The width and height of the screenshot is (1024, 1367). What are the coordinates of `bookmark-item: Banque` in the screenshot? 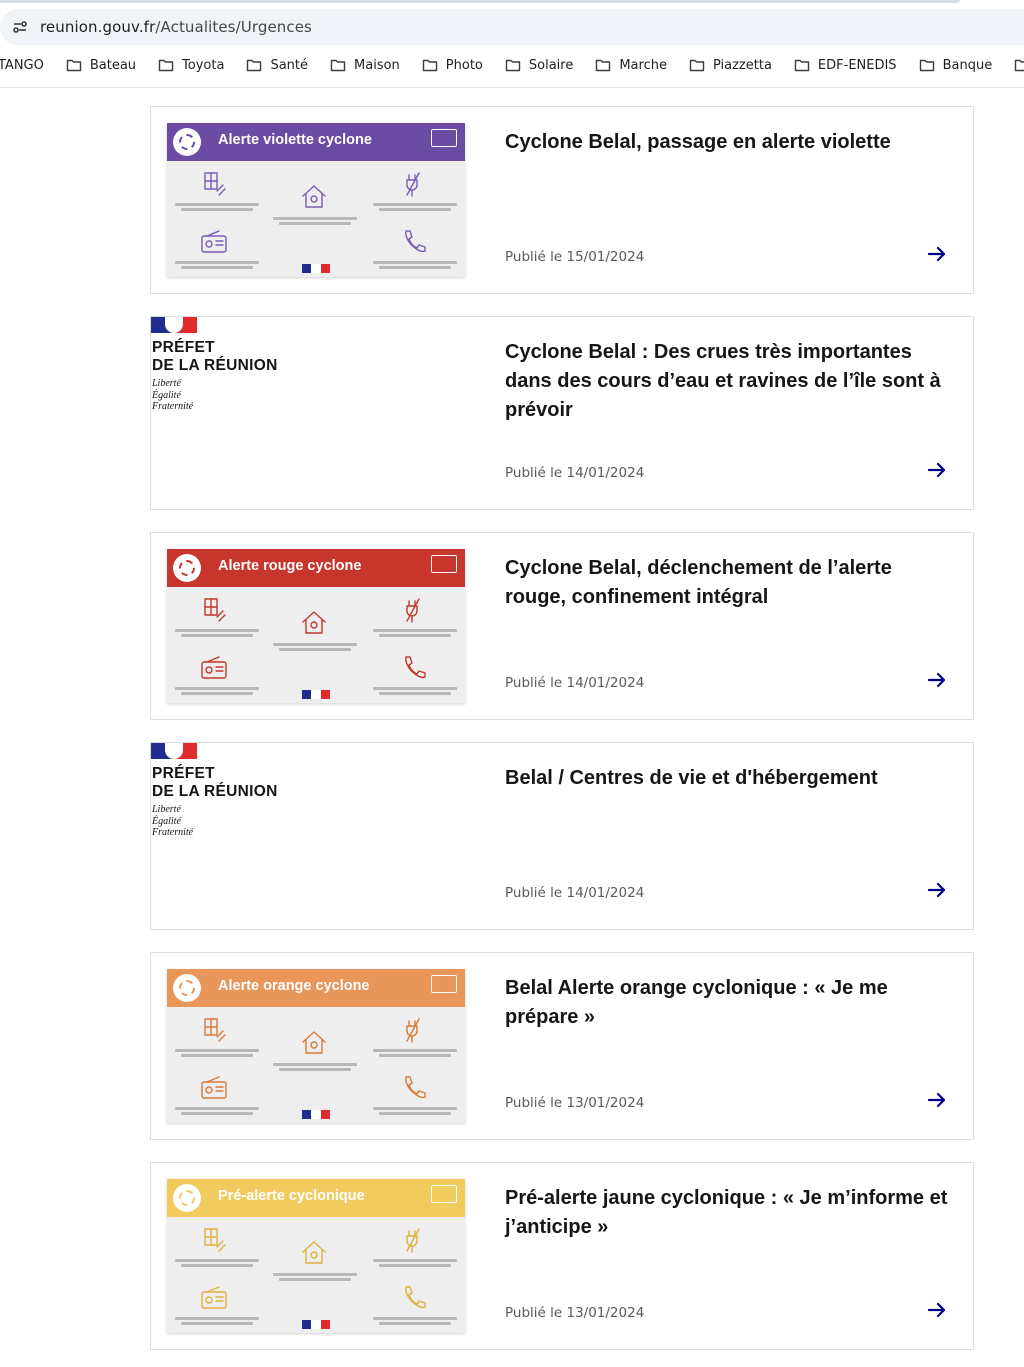 It's located at (956, 65).